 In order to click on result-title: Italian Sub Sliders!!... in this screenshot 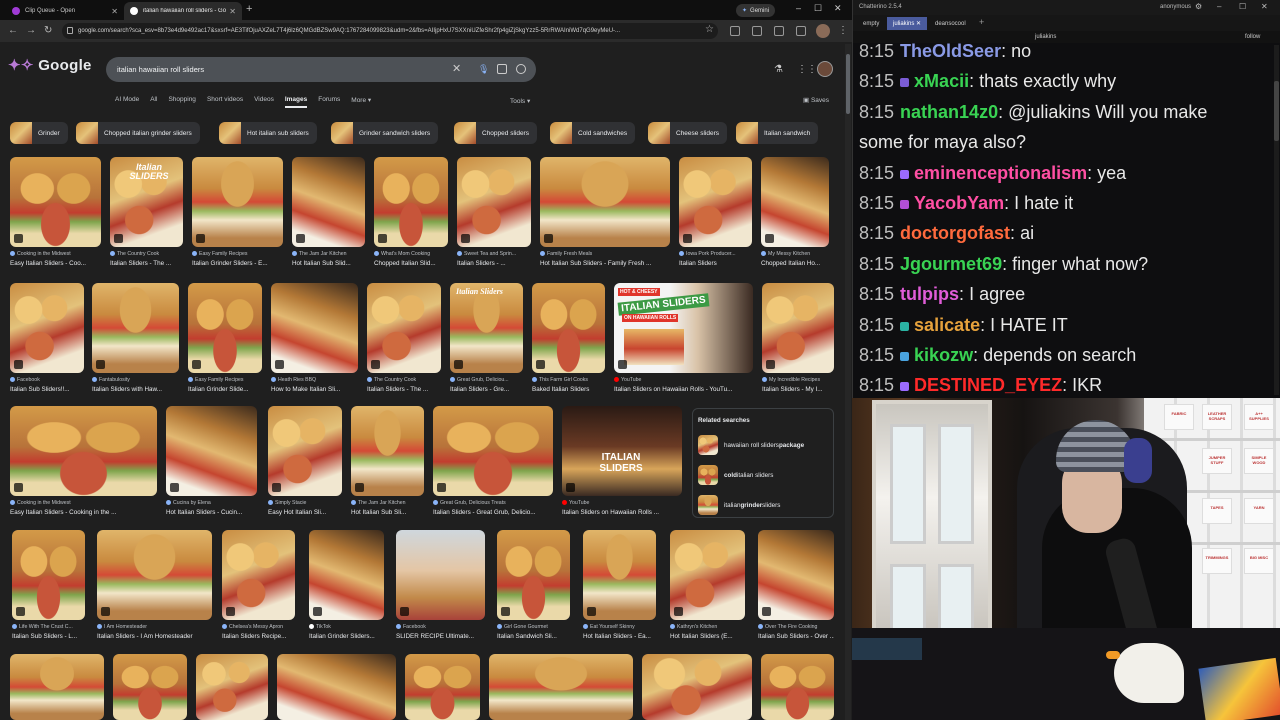, I will do `click(47, 389)`.